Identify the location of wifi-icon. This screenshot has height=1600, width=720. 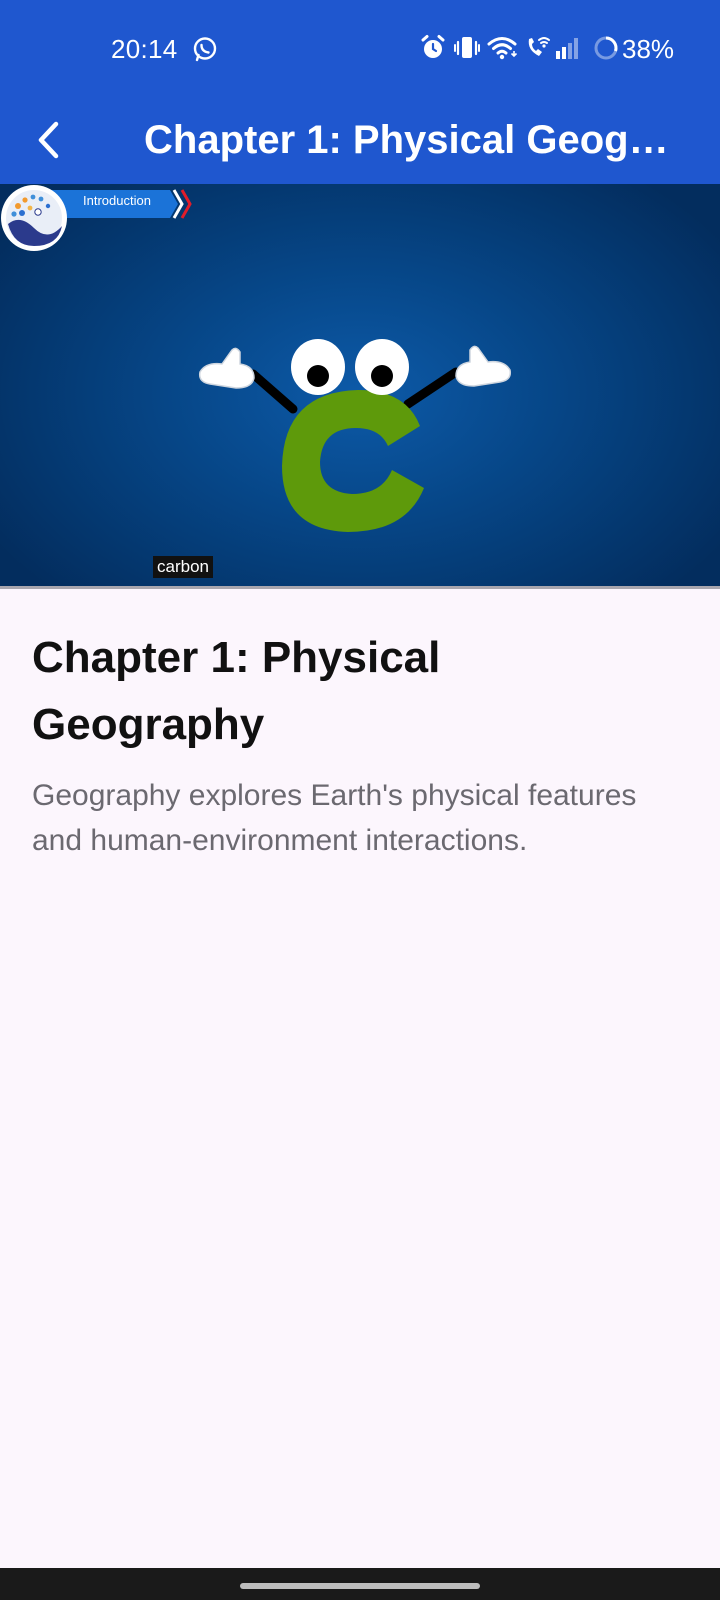
(503, 50).